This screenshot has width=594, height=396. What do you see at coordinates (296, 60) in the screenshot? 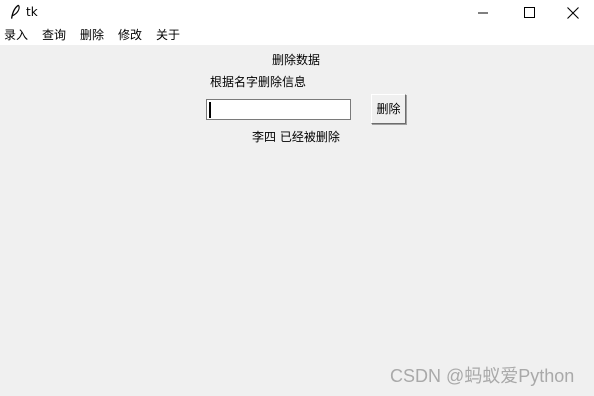
I see `page-heading: 删除数据` at bounding box center [296, 60].